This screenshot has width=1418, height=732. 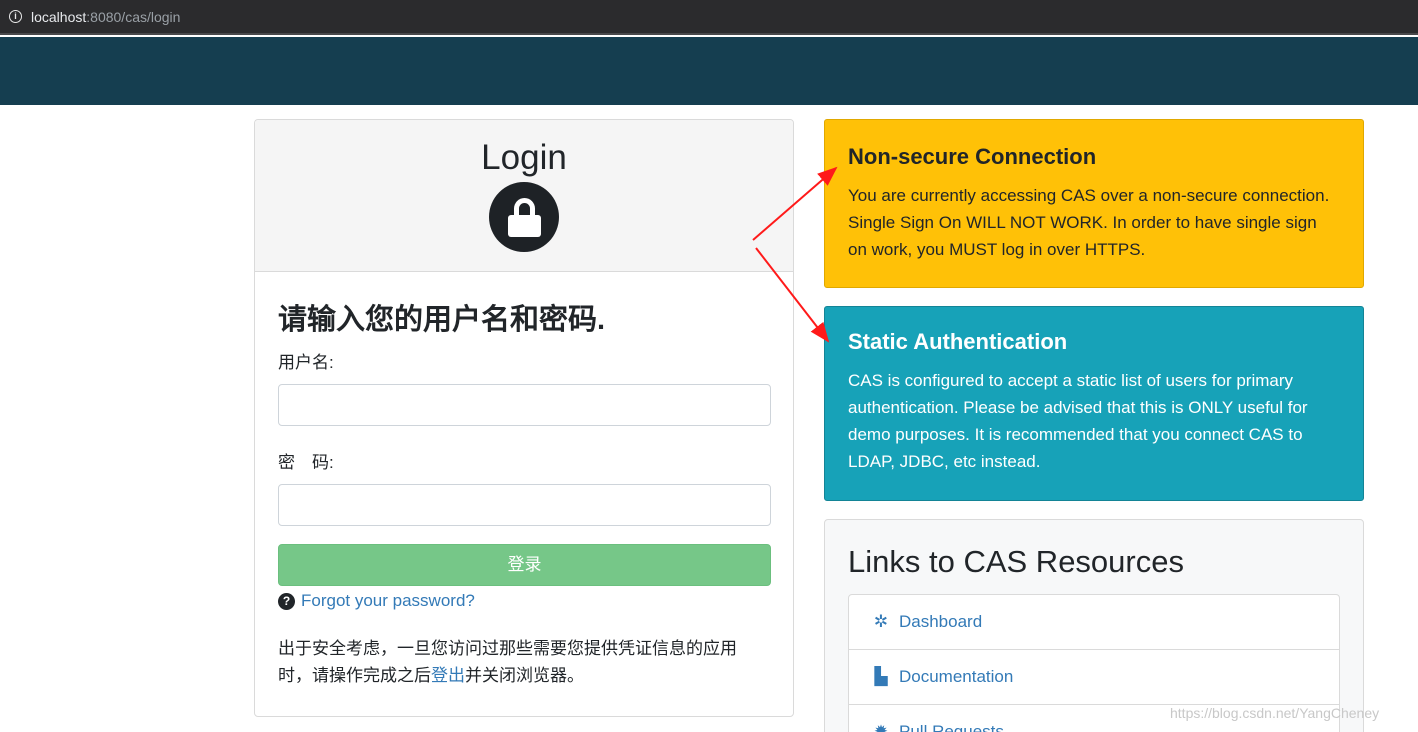 I want to click on security-note-end: 并关闭浏览器。, so click(x=524, y=675).